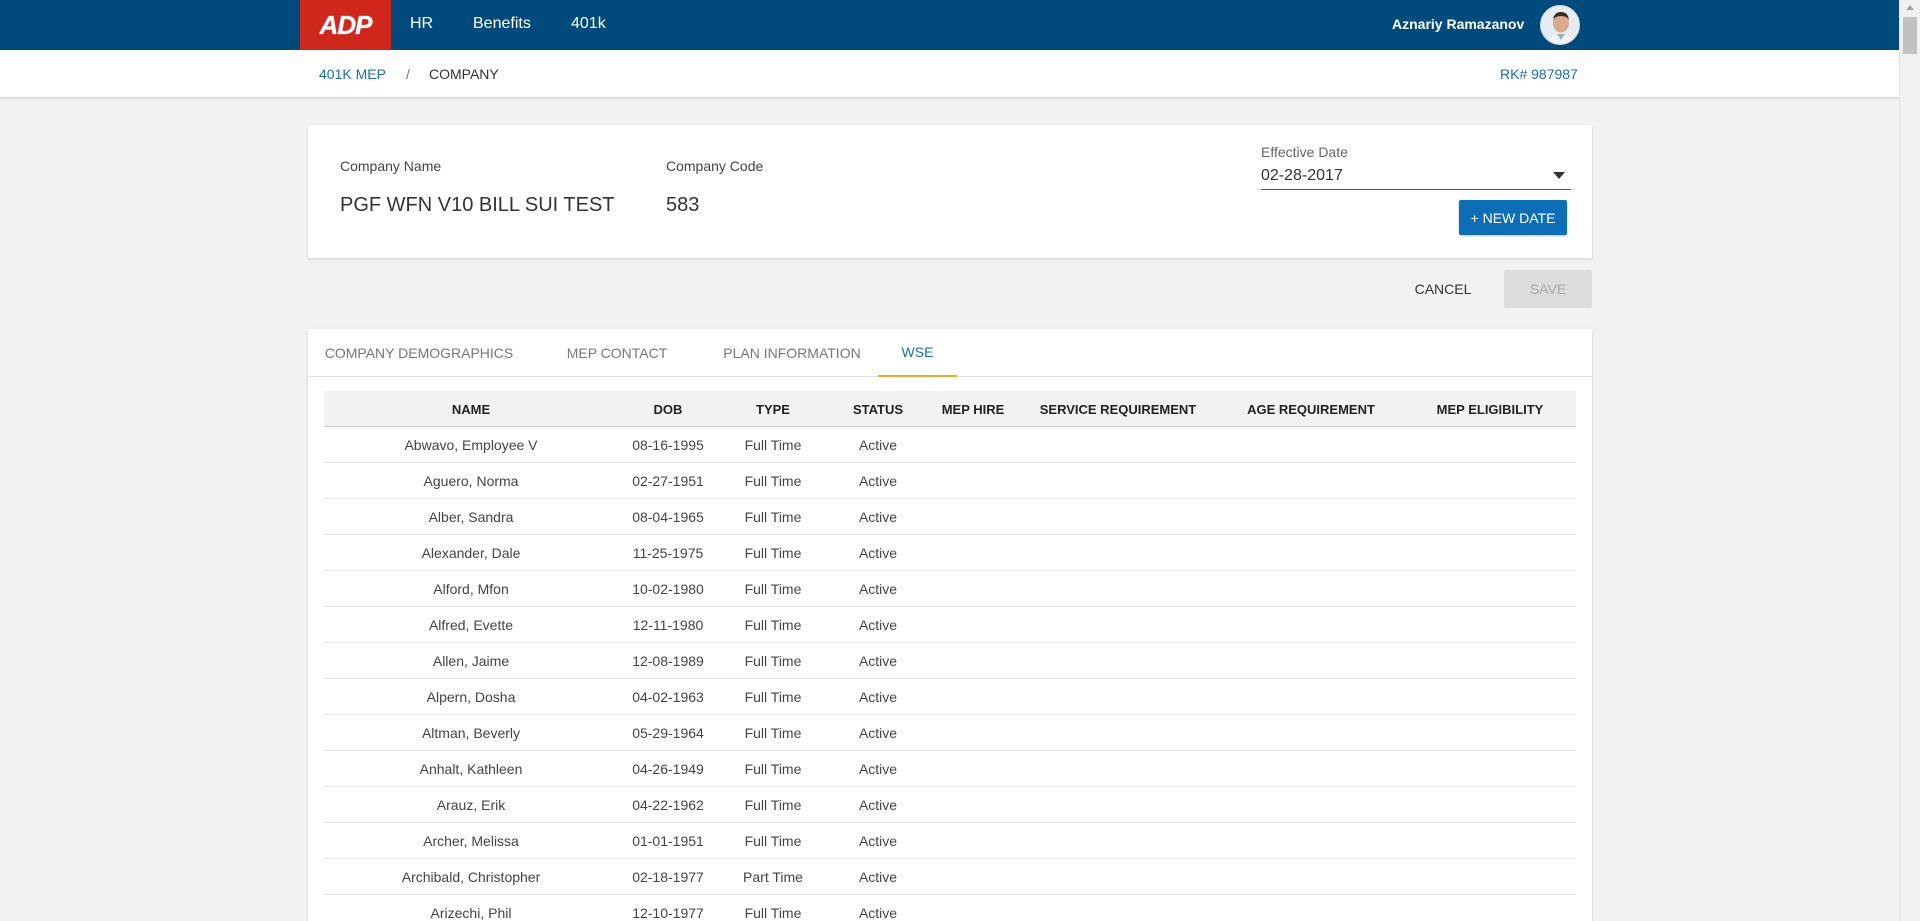 This screenshot has height=921, width=1920. Describe the element at coordinates (588, 24) in the screenshot. I see `nav-item-401k: 401k` at that location.